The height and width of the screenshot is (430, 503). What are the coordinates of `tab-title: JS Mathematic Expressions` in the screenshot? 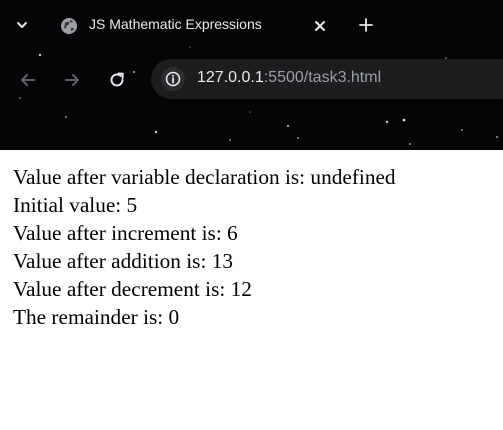 It's located at (175, 24).